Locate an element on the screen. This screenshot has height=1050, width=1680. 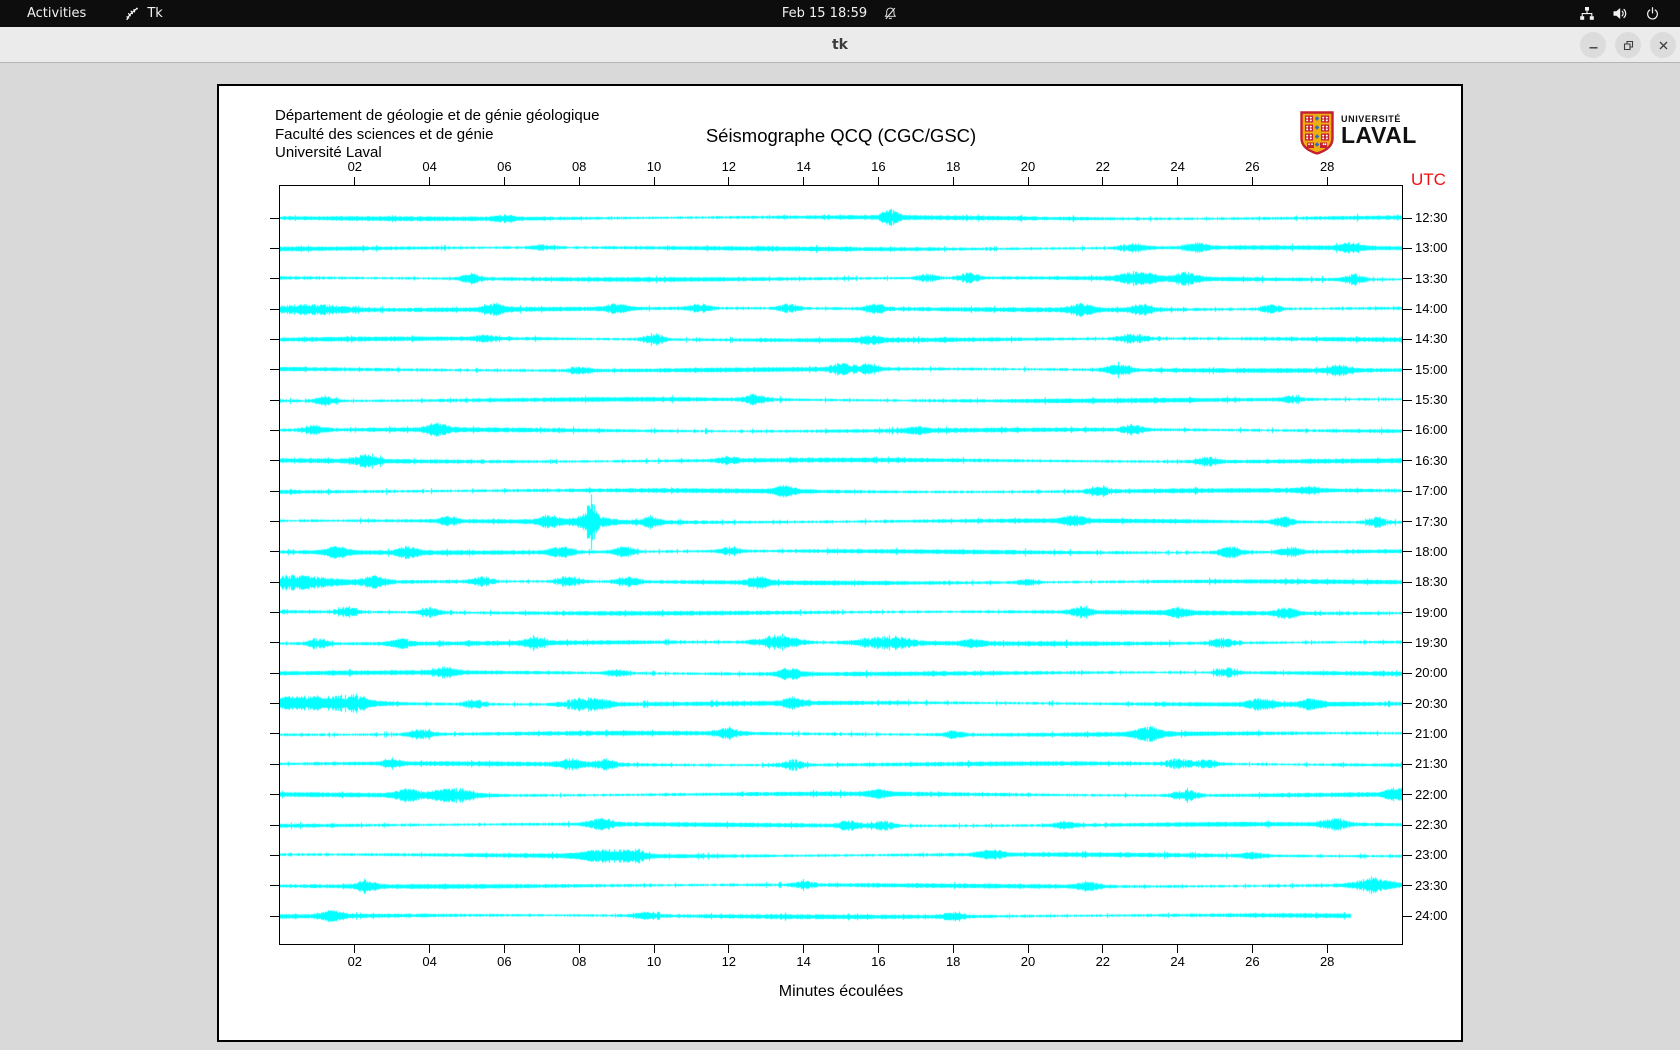
utc-time-label: 22:30 is located at coordinates (1431, 824).